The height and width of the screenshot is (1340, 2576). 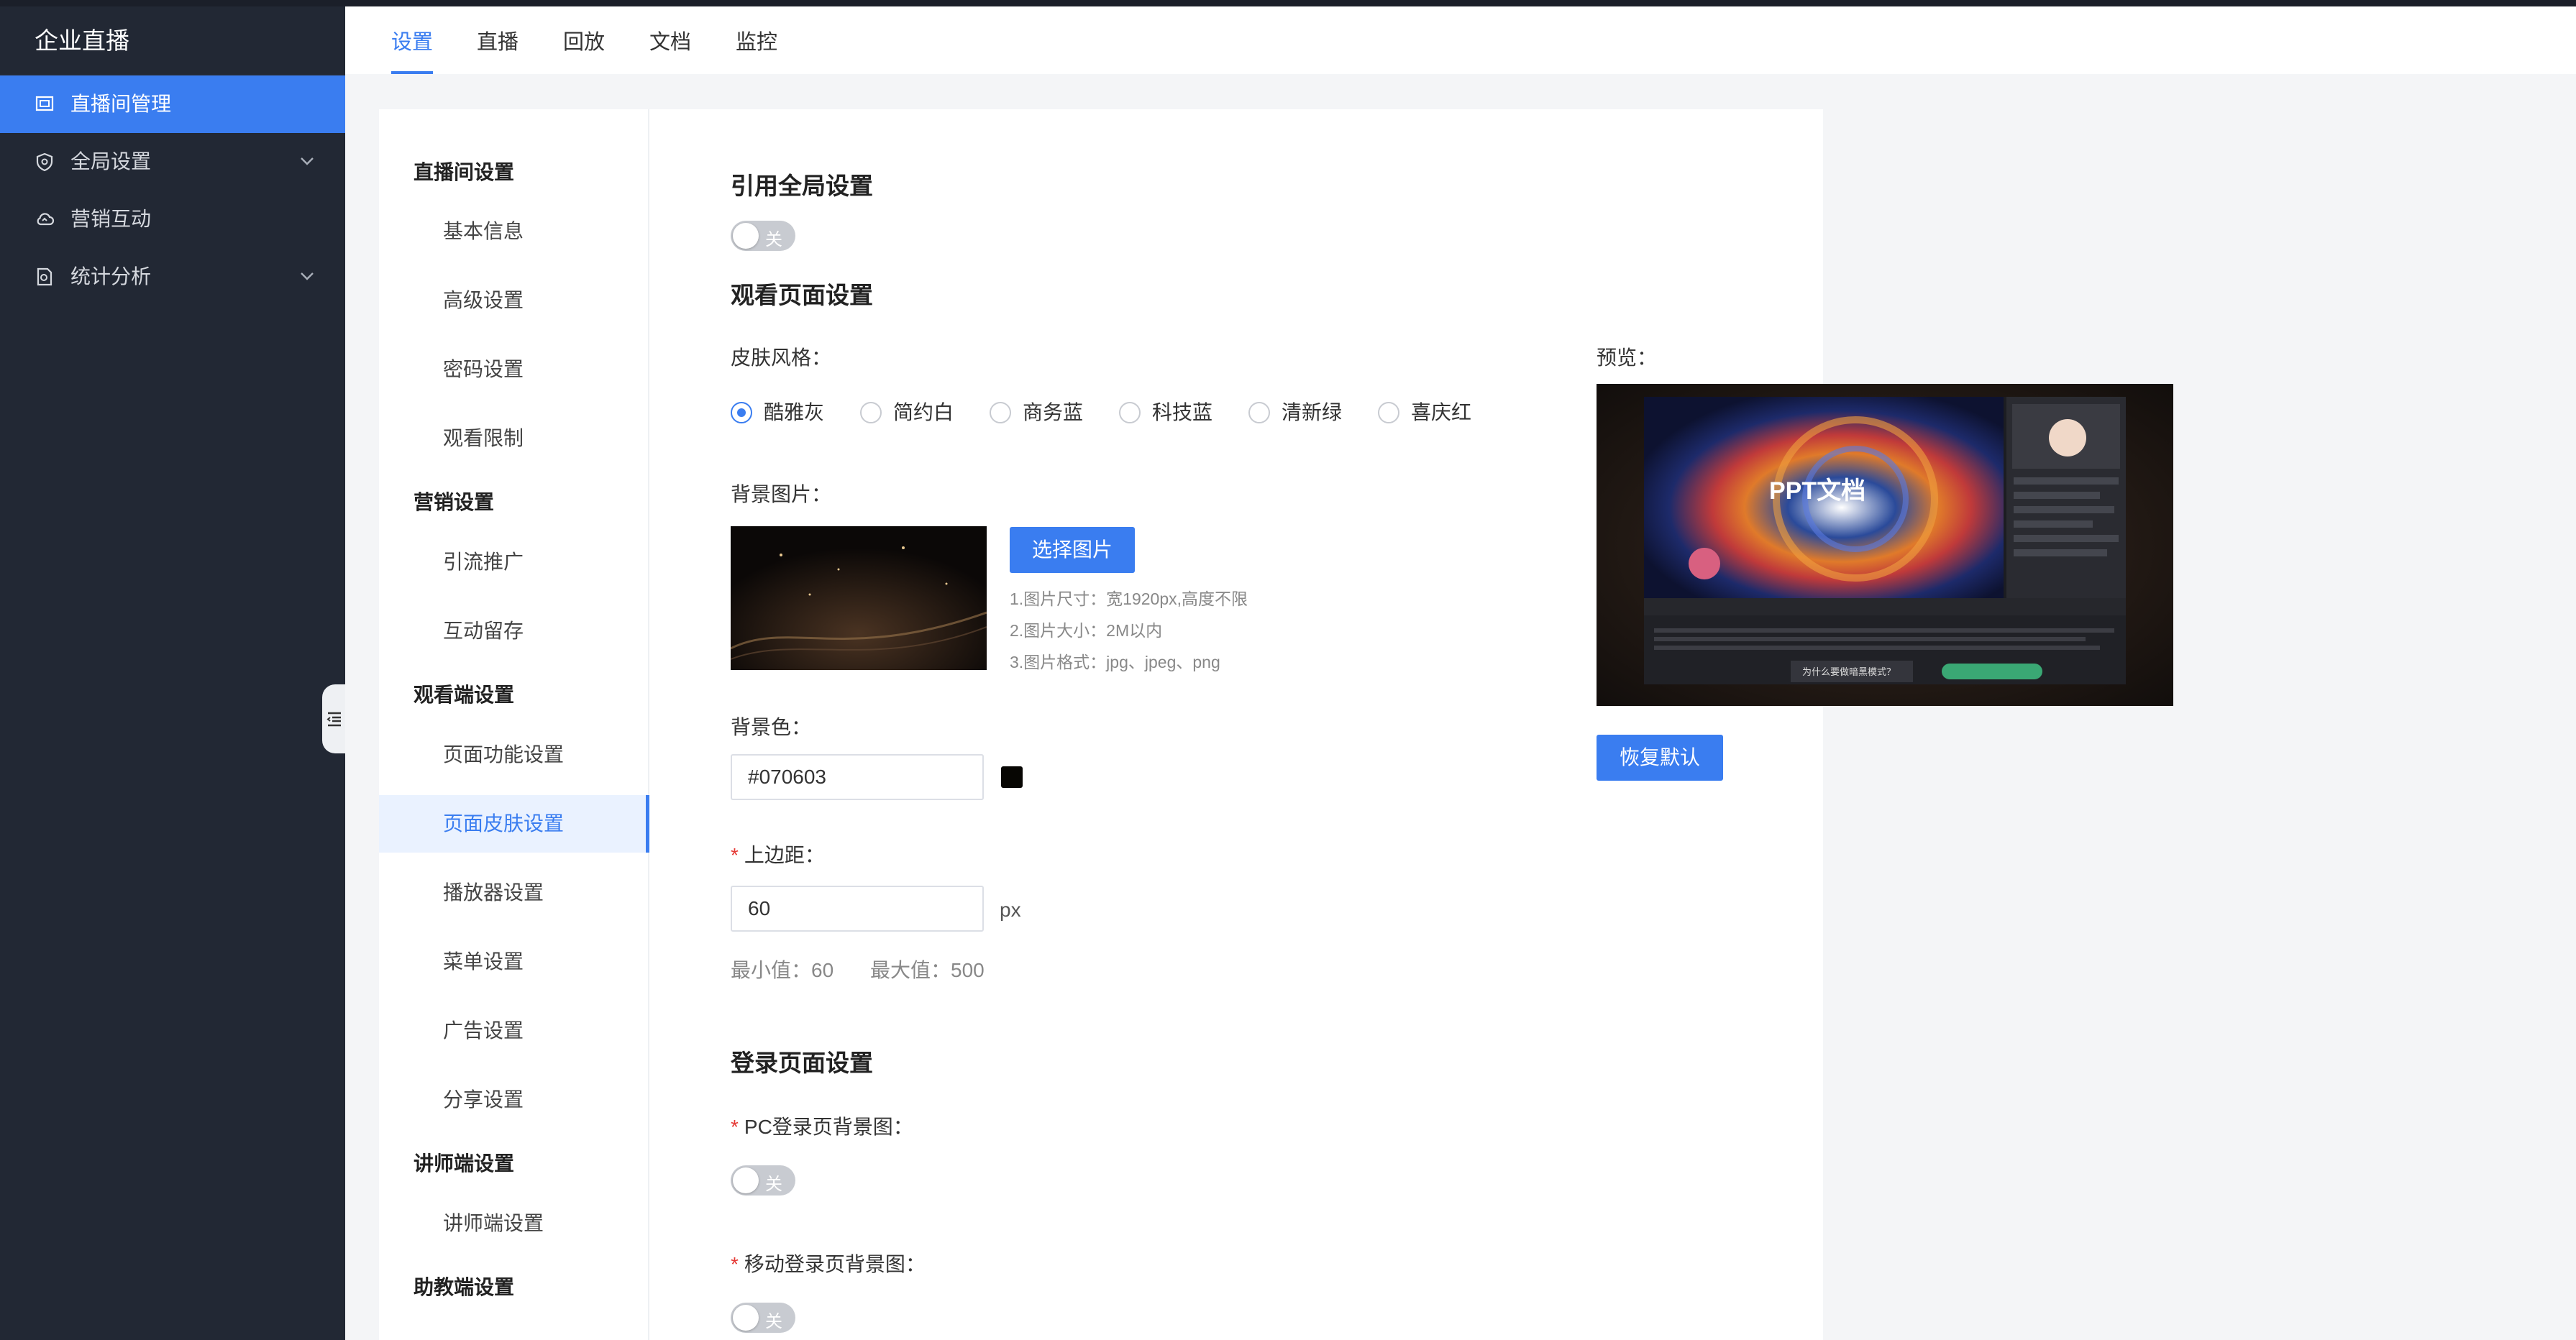 What do you see at coordinates (857, 777) in the screenshot?
I see `bg-color-input: #070603` at bounding box center [857, 777].